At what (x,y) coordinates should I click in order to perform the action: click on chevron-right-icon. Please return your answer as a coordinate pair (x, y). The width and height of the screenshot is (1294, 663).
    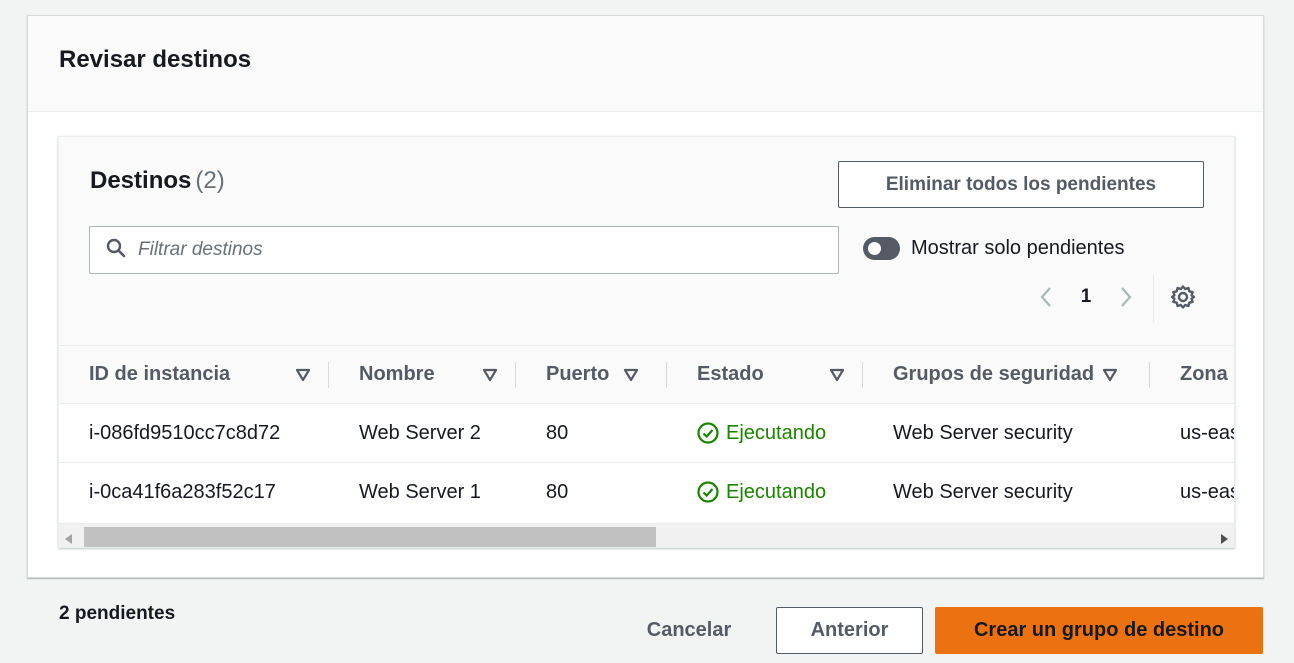
    Looking at the image, I should click on (1126, 297).